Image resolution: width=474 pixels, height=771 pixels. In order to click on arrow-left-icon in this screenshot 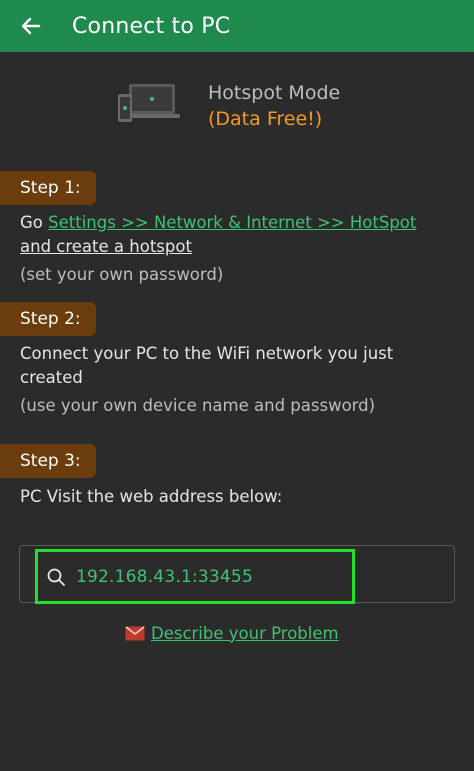, I will do `click(31, 26)`.